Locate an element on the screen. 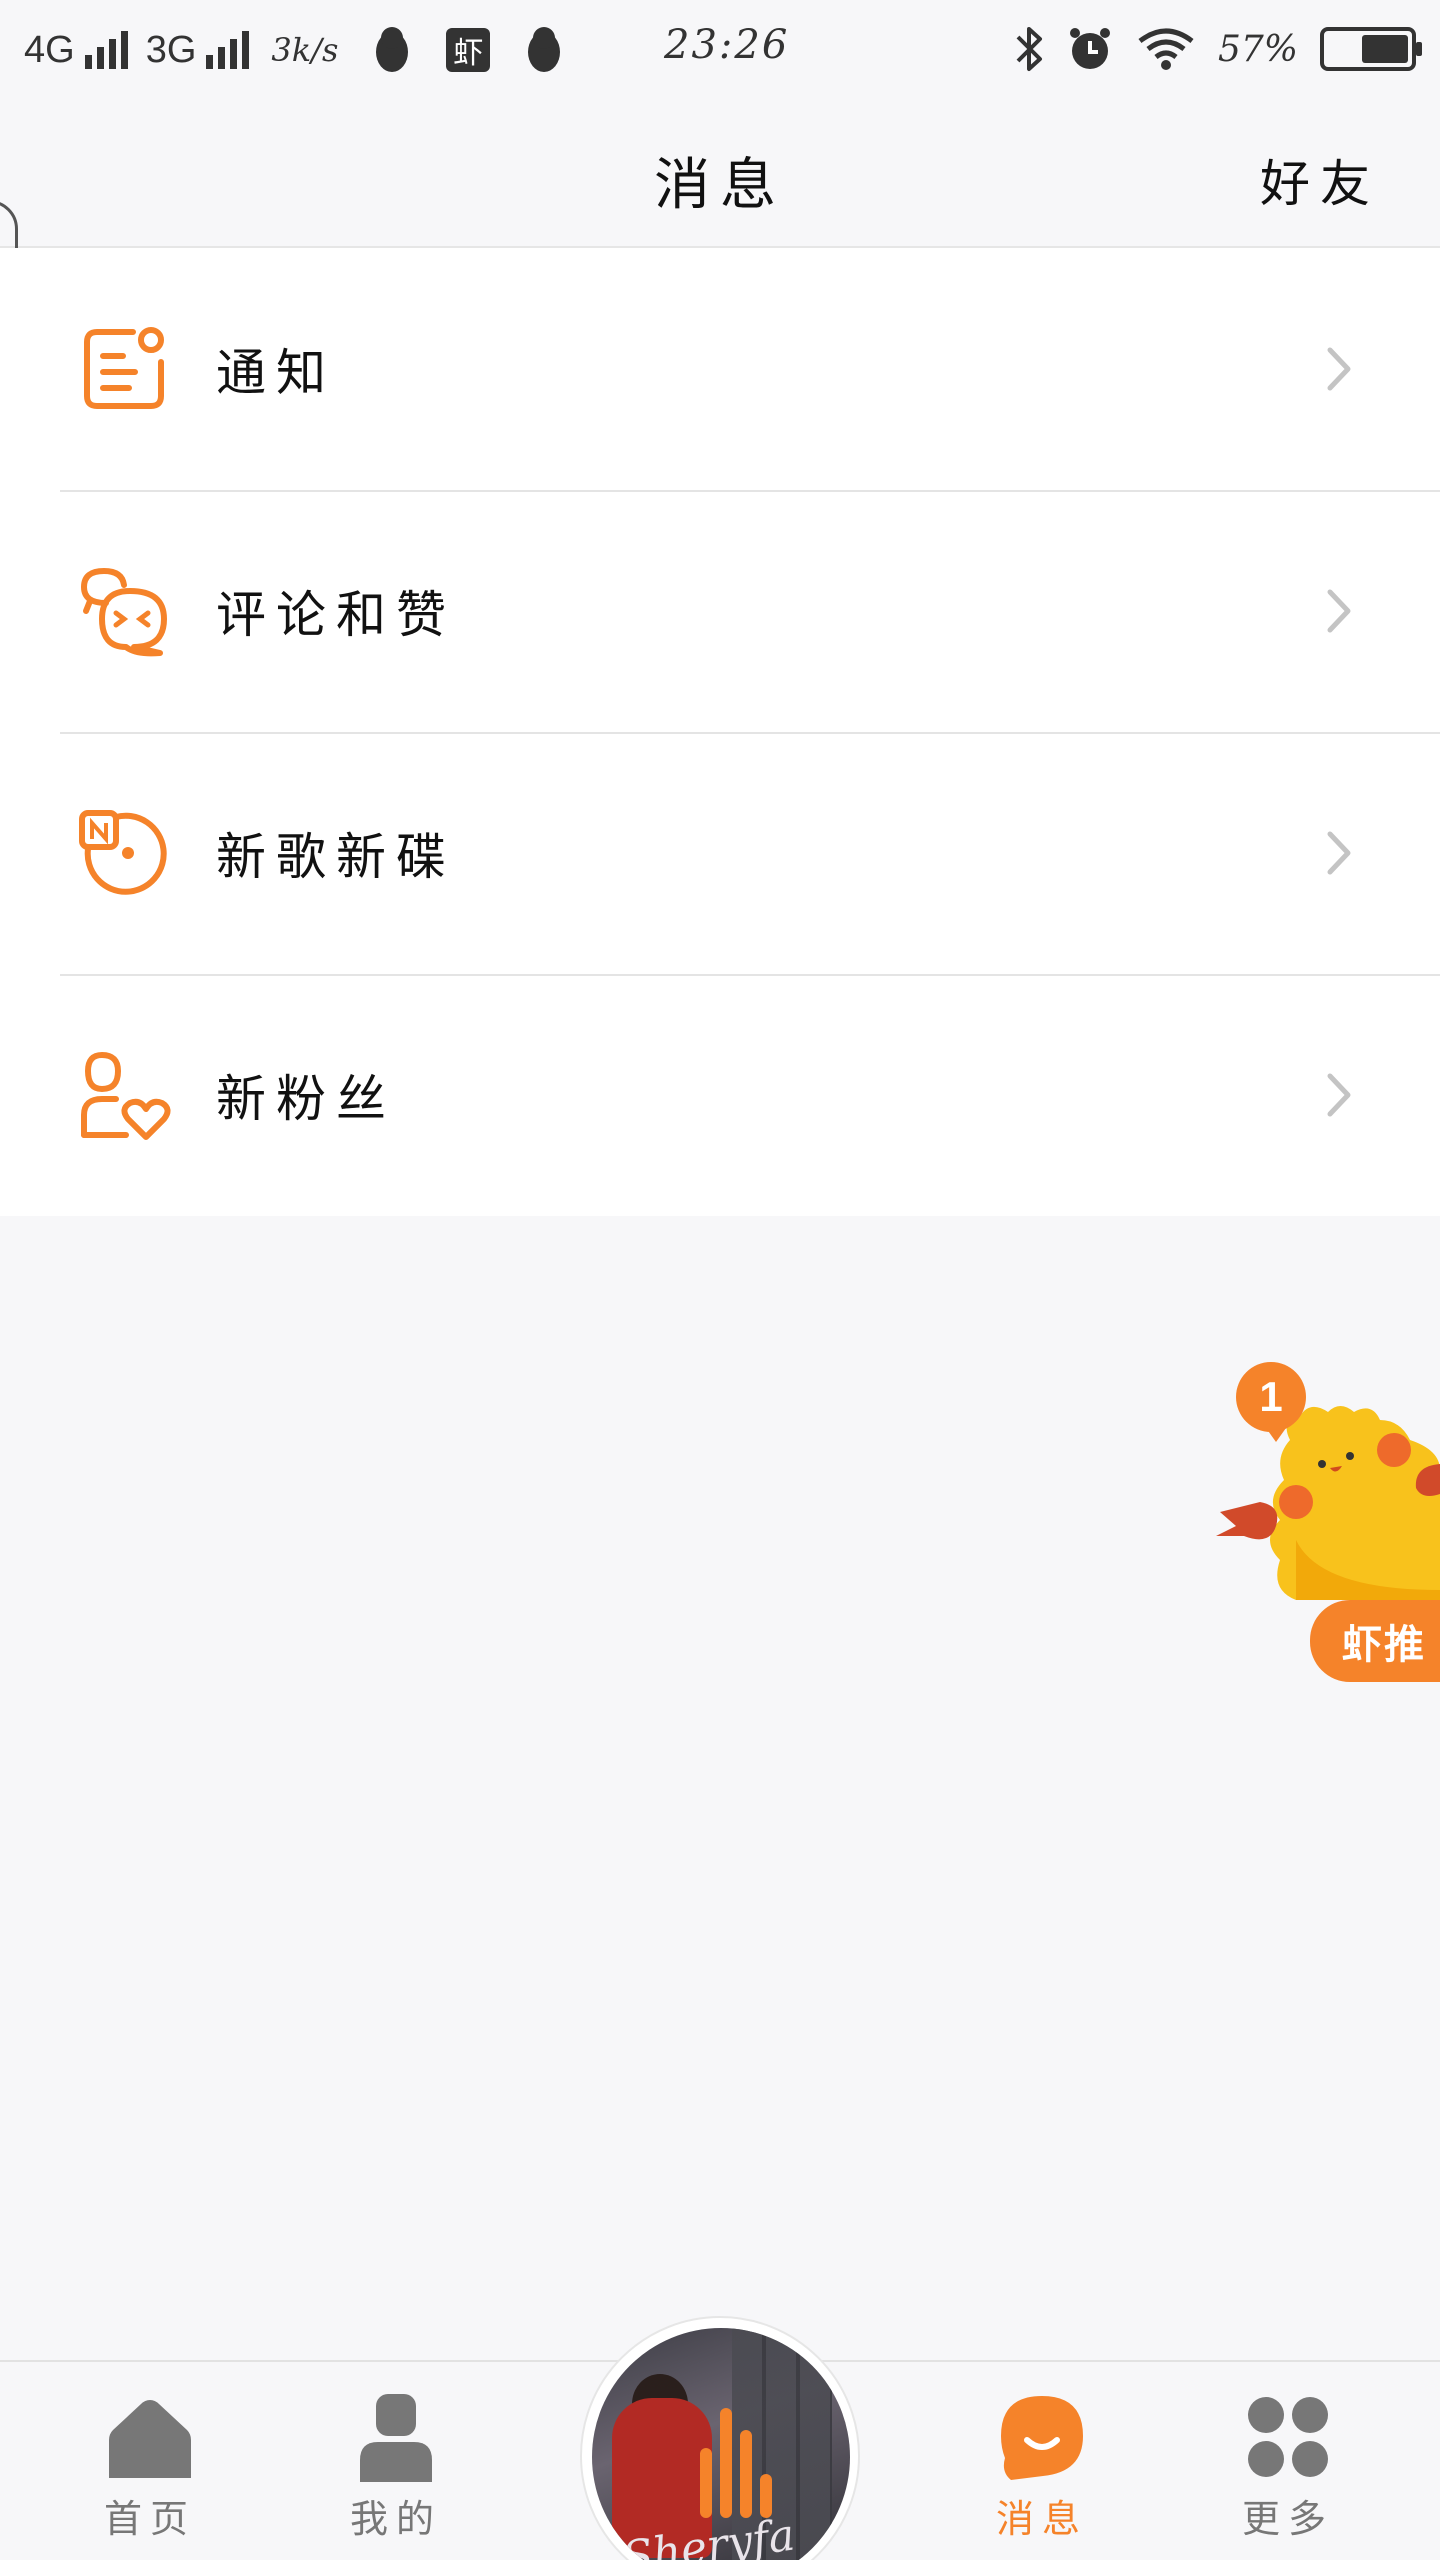 This screenshot has height=2560, width=1440. alarm-icon is located at coordinates (1089, 48).